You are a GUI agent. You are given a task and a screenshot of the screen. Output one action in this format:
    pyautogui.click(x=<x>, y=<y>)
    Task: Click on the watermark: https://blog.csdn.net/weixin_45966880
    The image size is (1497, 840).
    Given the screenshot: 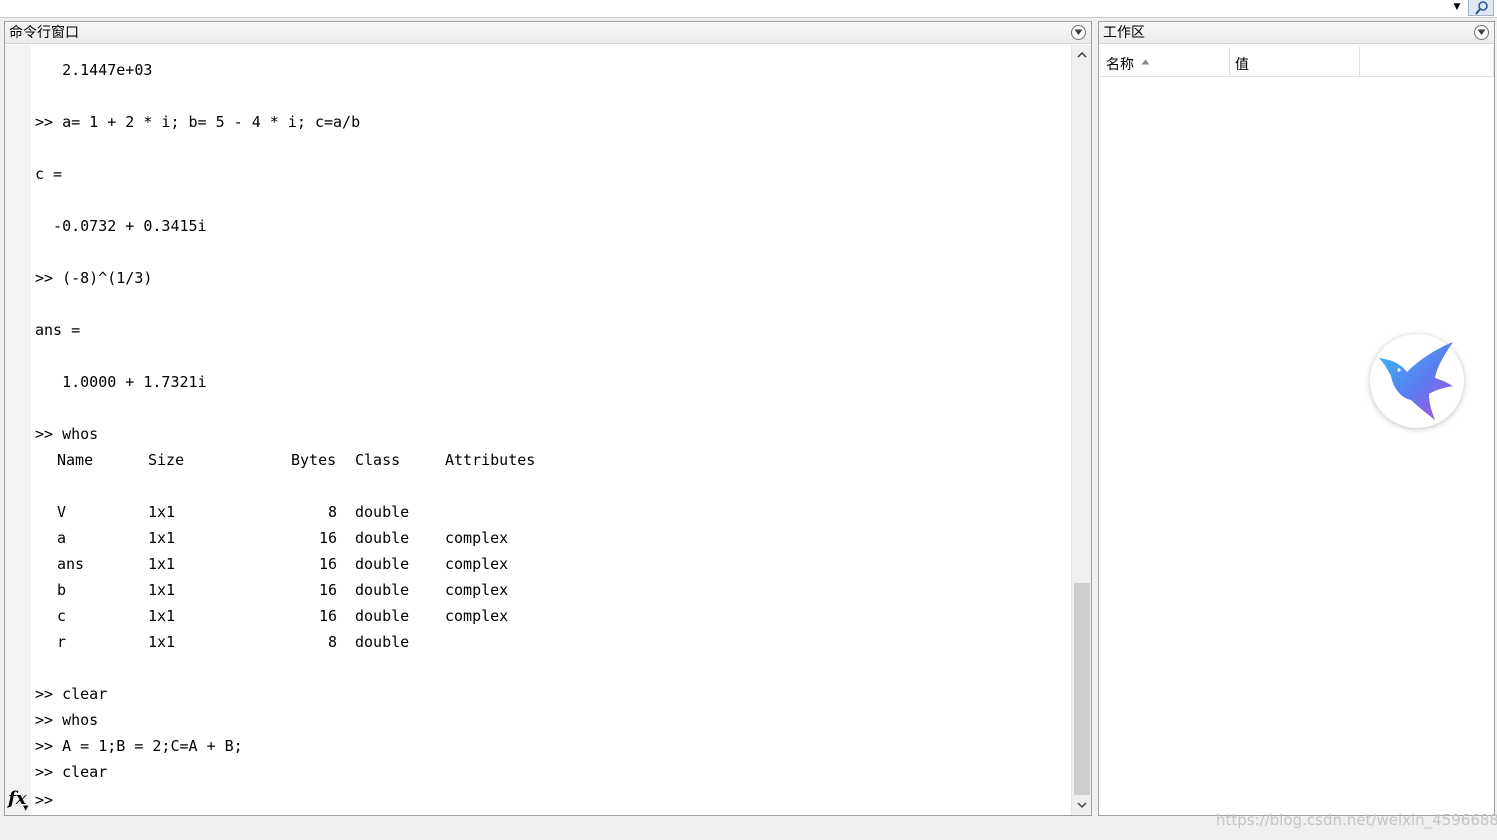 What is the action you would take?
    pyautogui.click(x=1356, y=820)
    